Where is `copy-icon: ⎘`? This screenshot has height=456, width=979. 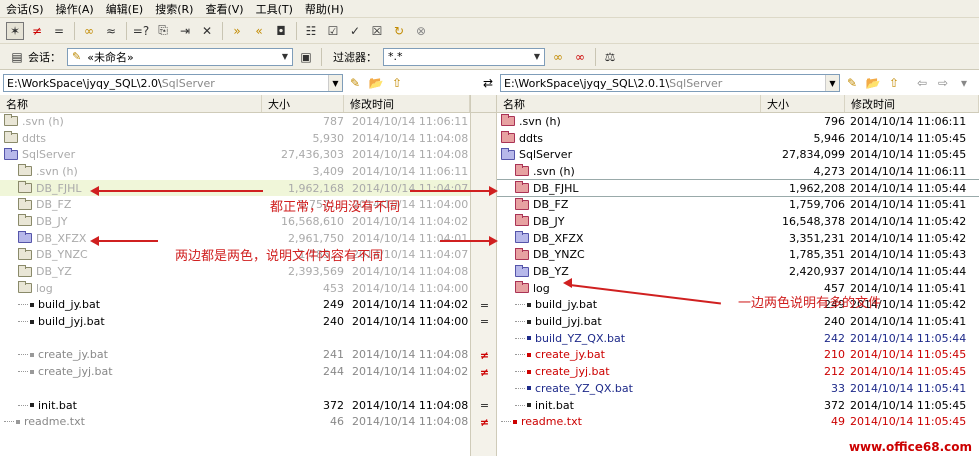 copy-icon: ⎘ is located at coordinates (163, 31).